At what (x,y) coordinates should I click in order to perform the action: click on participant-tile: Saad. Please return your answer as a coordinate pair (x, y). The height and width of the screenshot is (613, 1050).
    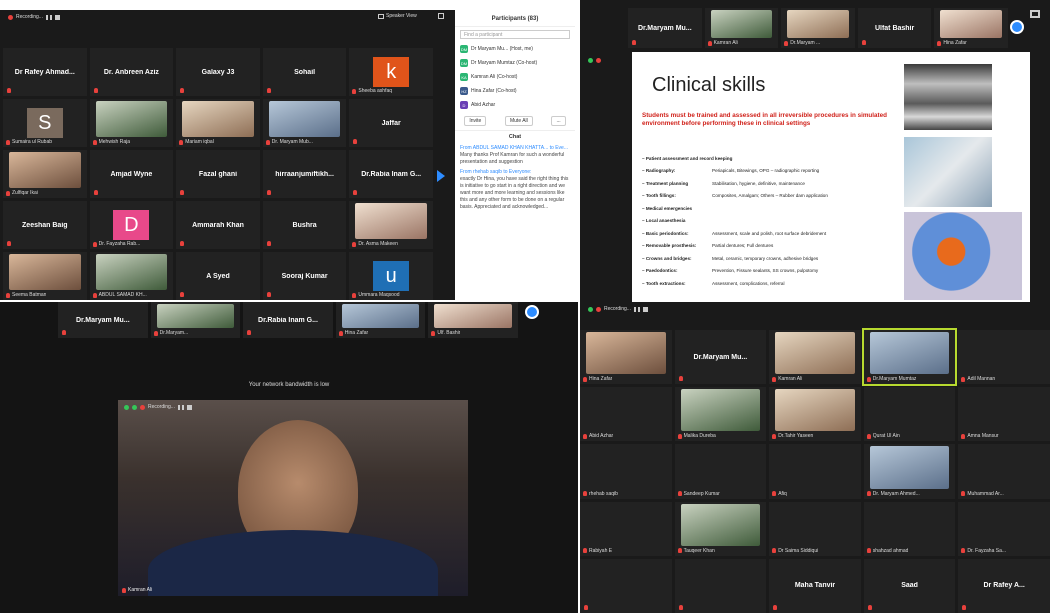
    Looking at the image, I should click on (909, 585).